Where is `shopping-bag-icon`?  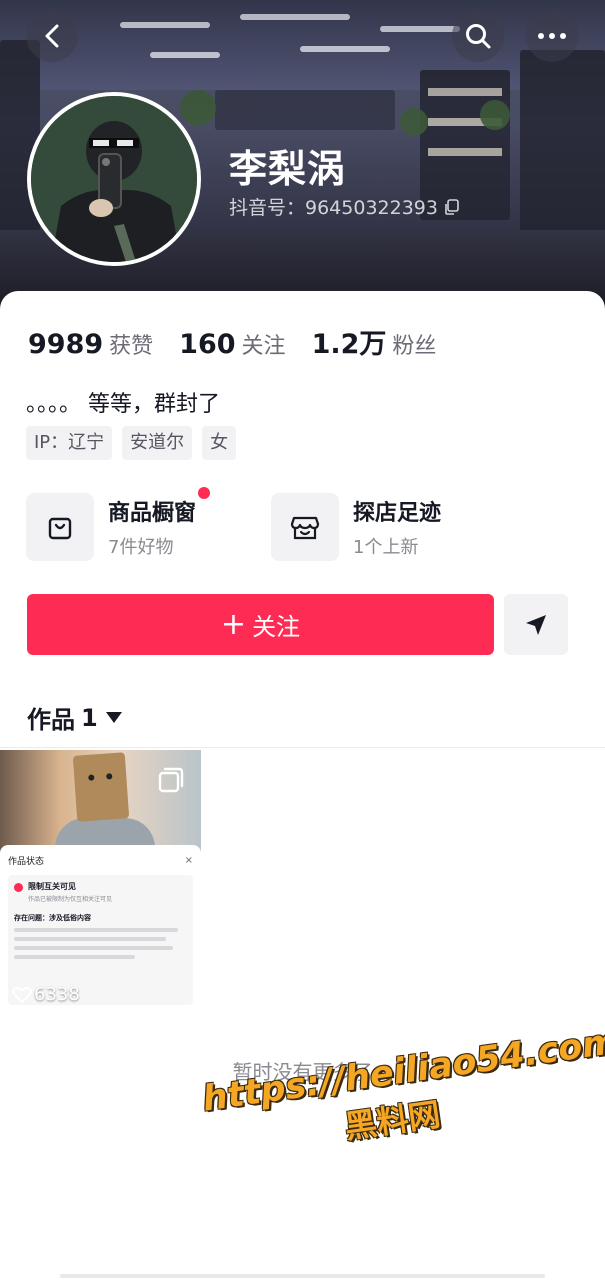 shopping-bag-icon is located at coordinates (60, 528).